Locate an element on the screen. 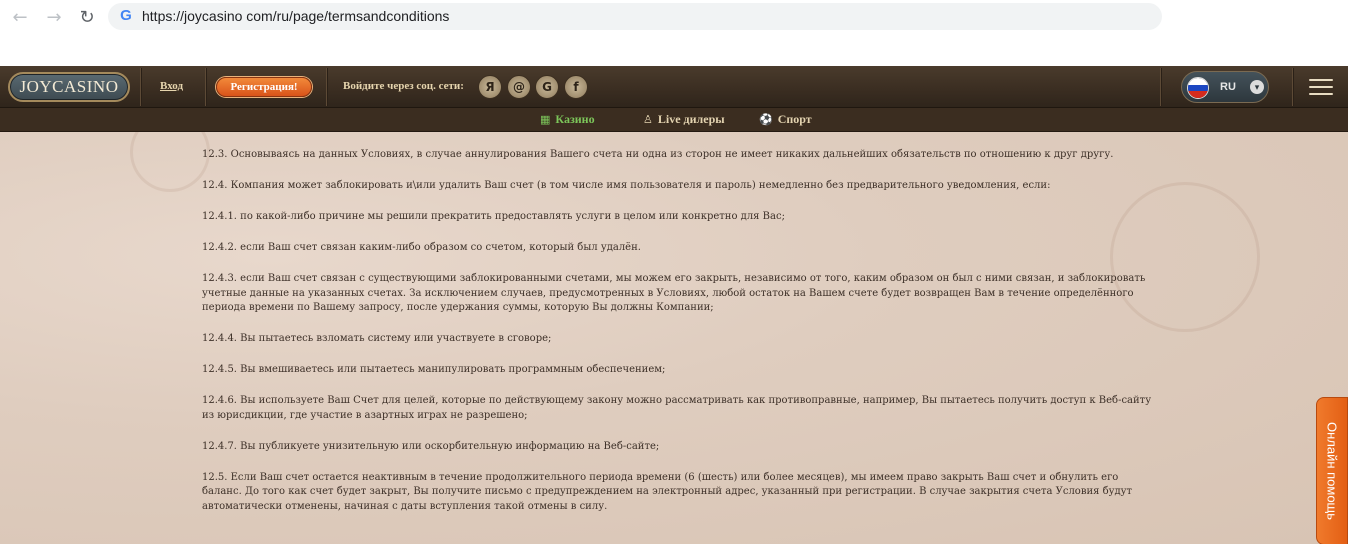 The image size is (1348, 544). chevron-down-icon: ▾ is located at coordinates (1257, 87).